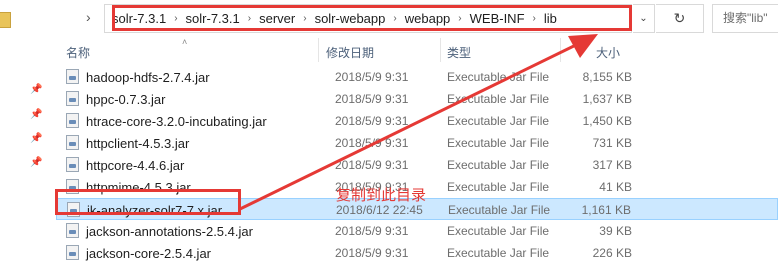 The width and height of the screenshot is (778, 264). What do you see at coordinates (5, 20) in the screenshot?
I see `folder-icon` at bounding box center [5, 20].